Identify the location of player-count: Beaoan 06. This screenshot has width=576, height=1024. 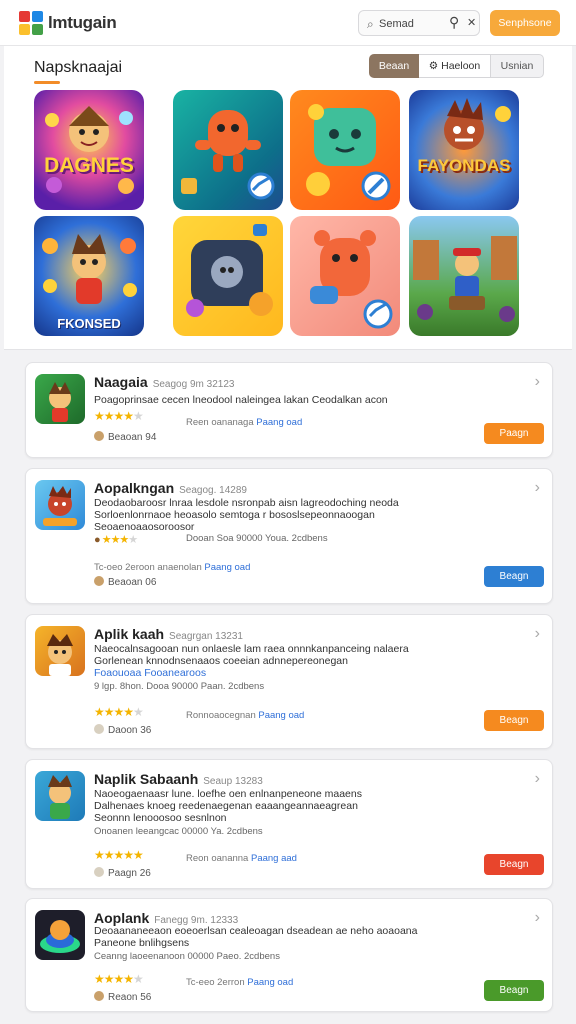
(125, 582).